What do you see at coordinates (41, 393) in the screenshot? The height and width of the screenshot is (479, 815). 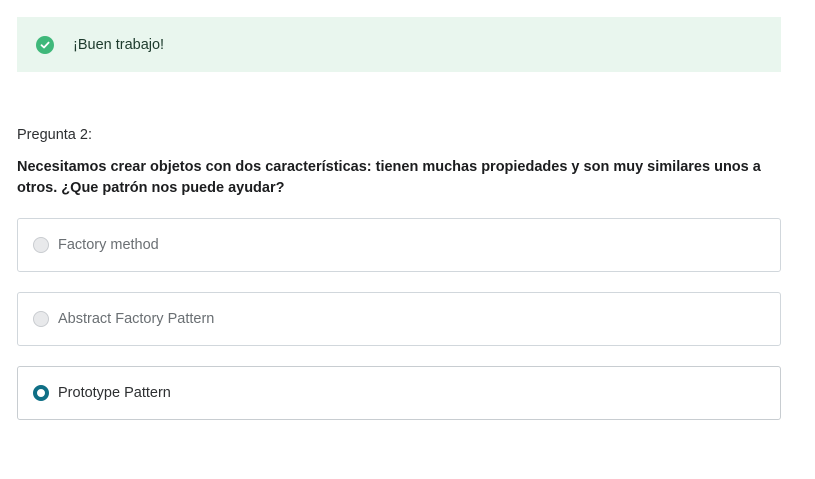 I see `radio-button-selected` at bounding box center [41, 393].